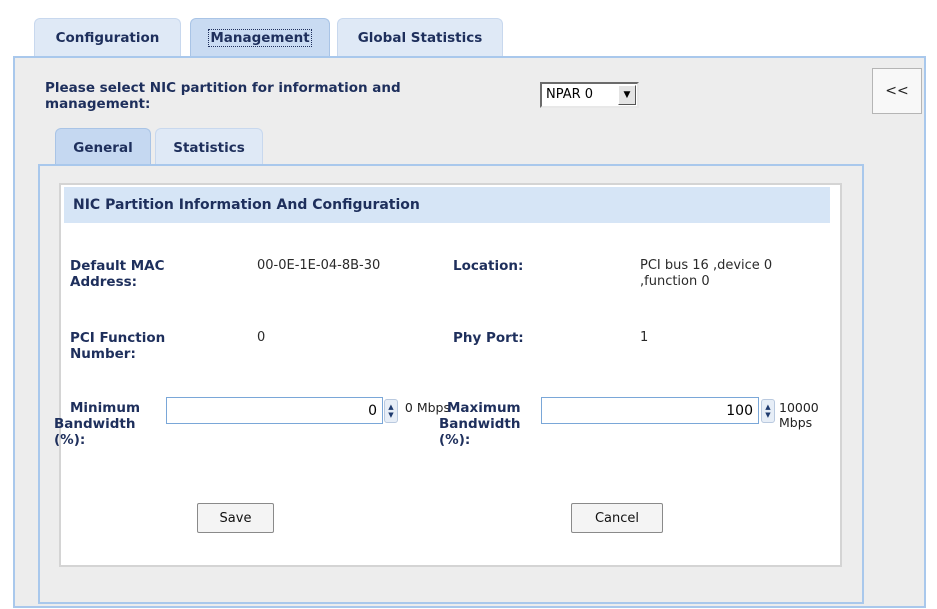  Describe the element at coordinates (391, 411) in the screenshot. I see `min-bandwidth-spinner-icon: ▲ ▼` at that location.